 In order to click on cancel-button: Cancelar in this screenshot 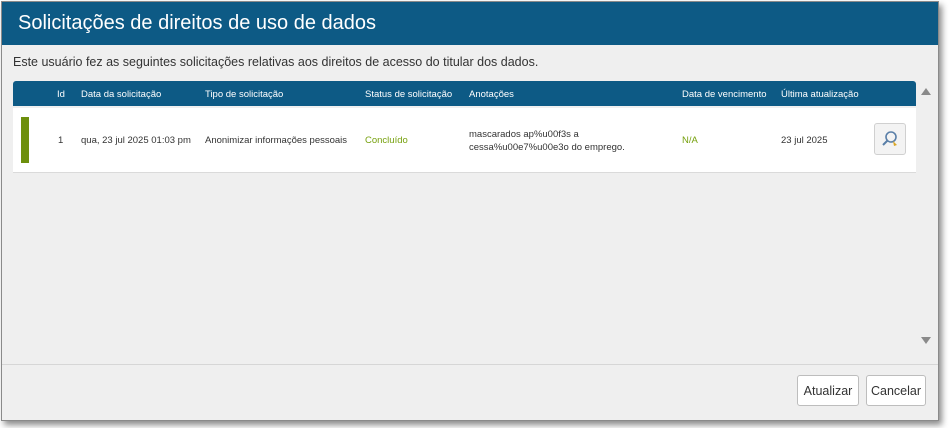, I will do `click(896, 390)`.